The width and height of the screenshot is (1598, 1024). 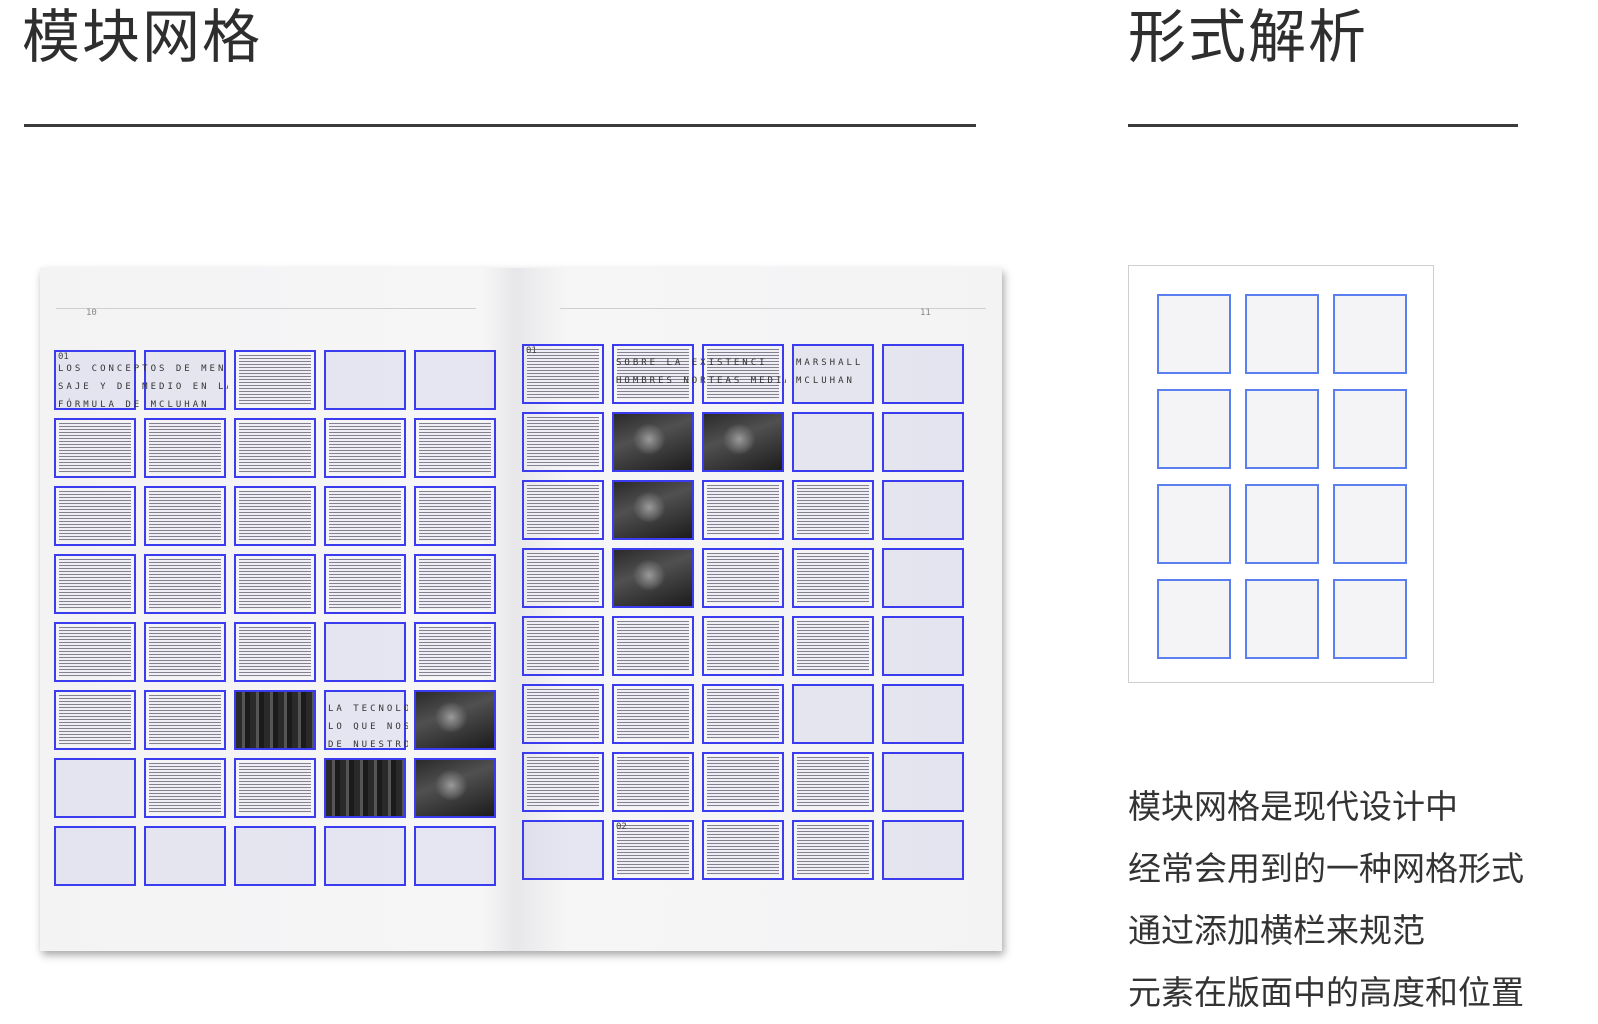 I want to click on description-line: 模块网格是现代设计中, so click(x=1293, y=806).